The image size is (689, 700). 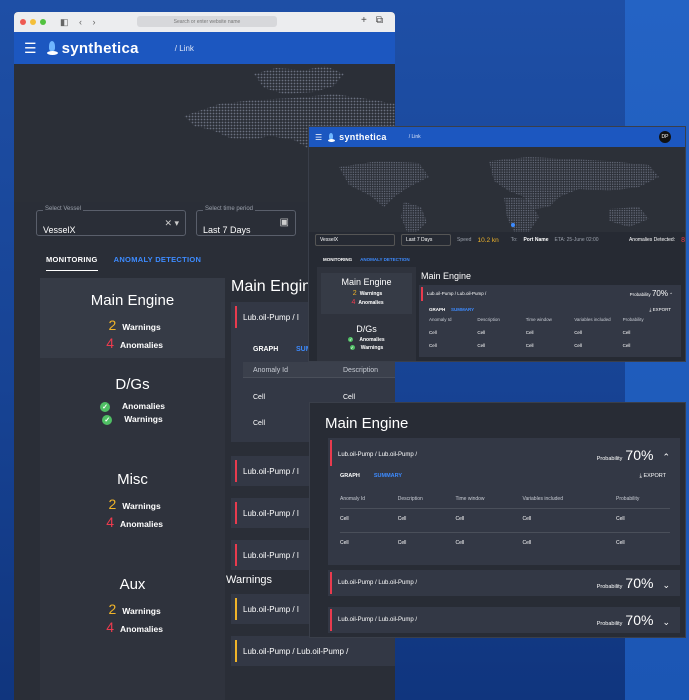 What do you see at coordinates (419, 240) in the screenshot?
I see `period-select-value: Last 7 Days` at bounding box center [419, 240].